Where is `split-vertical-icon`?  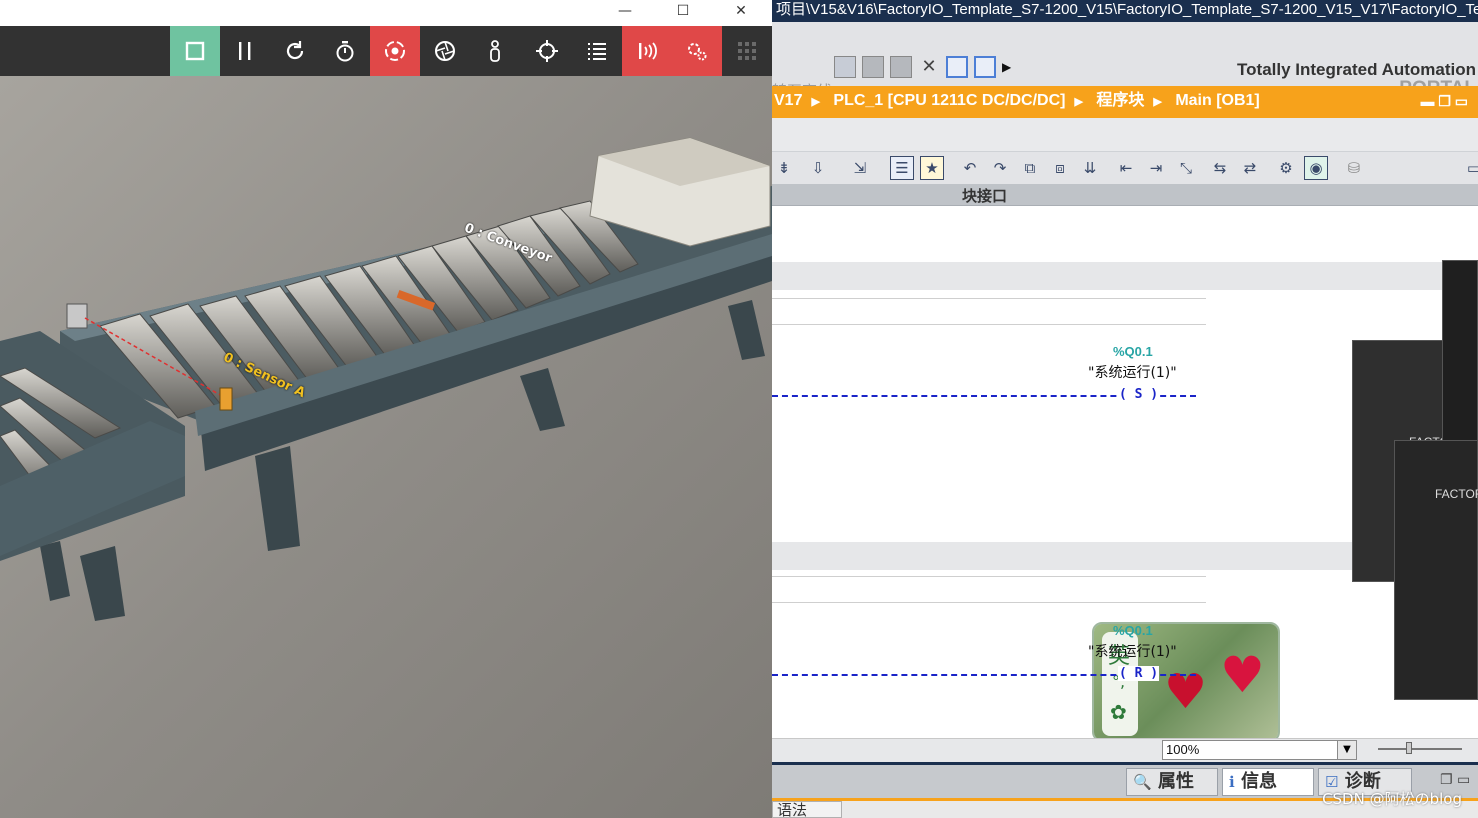
split-vertical-icon is located at coordinates (985, 67).